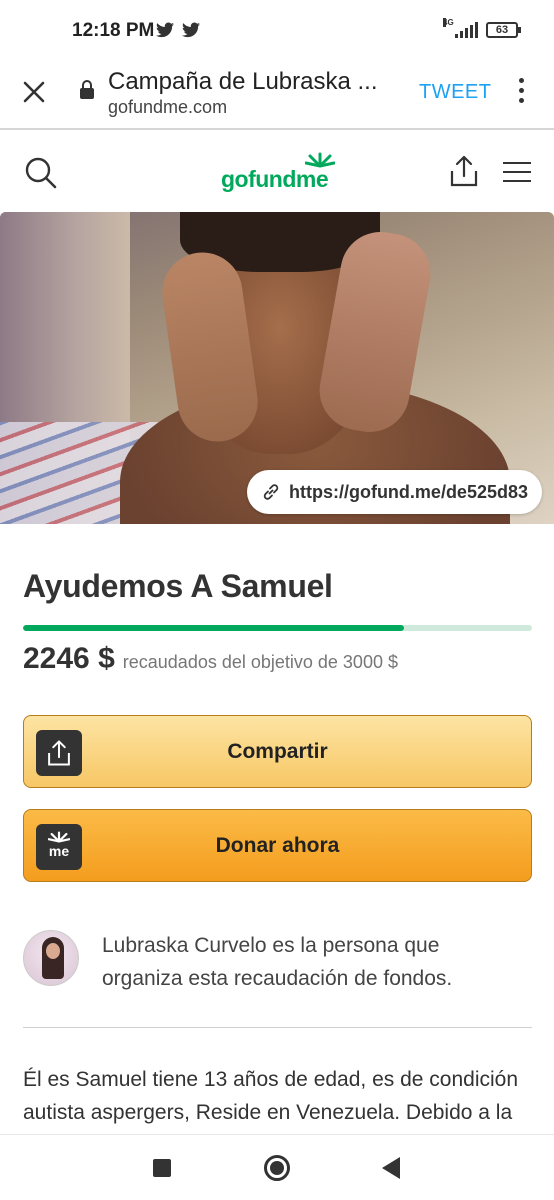 This screenshot has width=554, height=1200. I want to click on status-indicators: 4G 63, so click(482, 28).